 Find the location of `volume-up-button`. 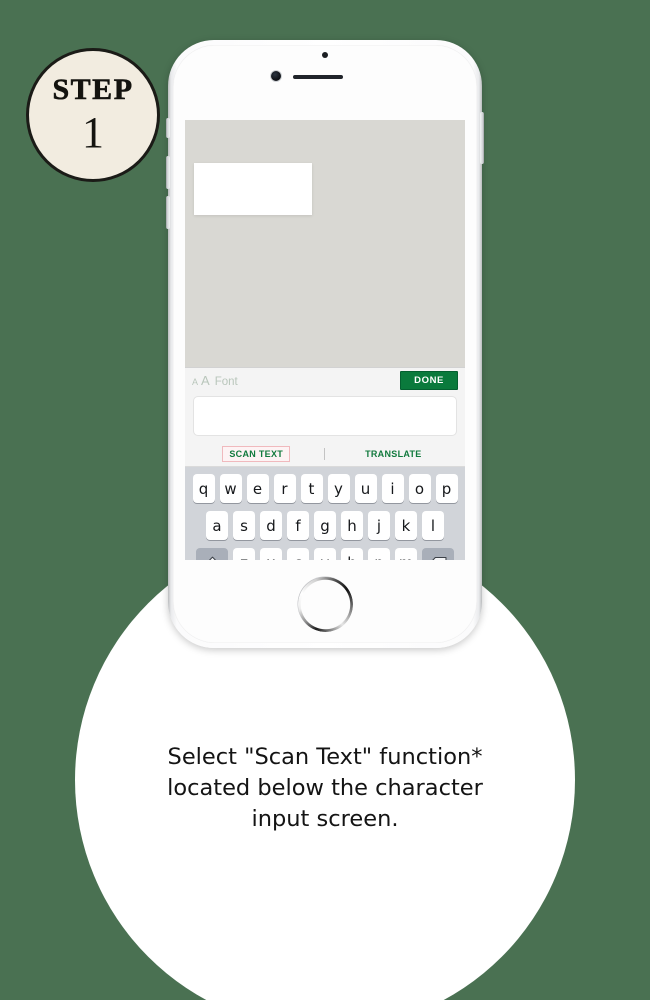

volume-up-button is located at coordinates (168, 172).